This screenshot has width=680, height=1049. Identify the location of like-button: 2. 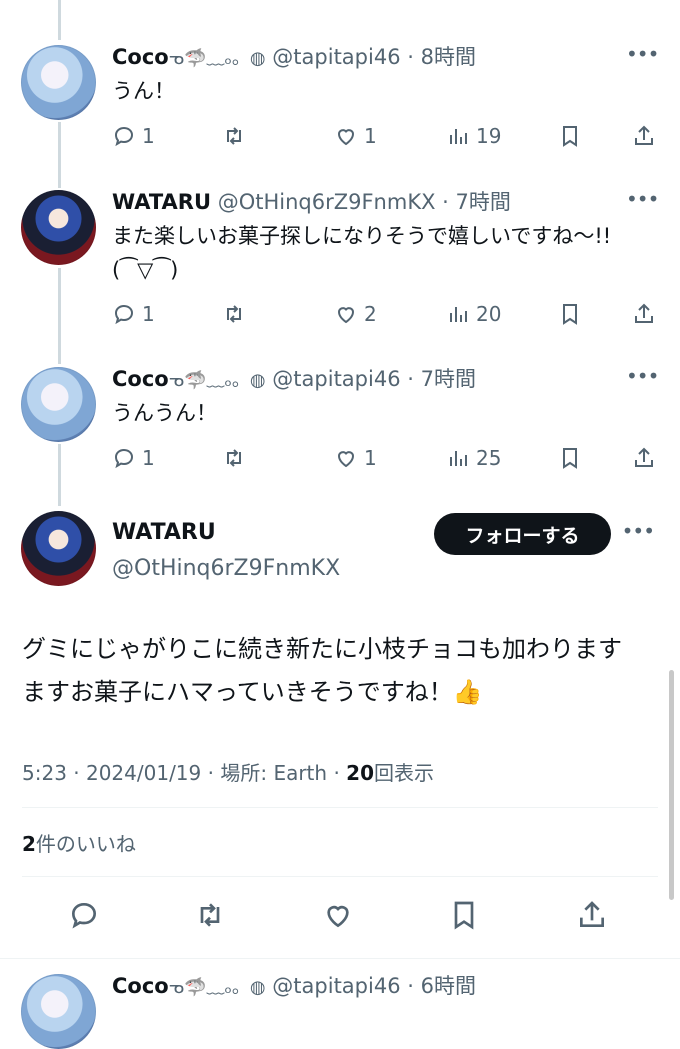
(355, 314).